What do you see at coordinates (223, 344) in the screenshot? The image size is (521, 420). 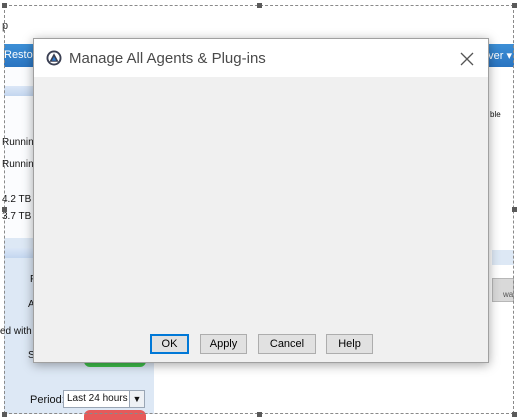 I see `apply-button: Apply` at bounding box center [223, 344].